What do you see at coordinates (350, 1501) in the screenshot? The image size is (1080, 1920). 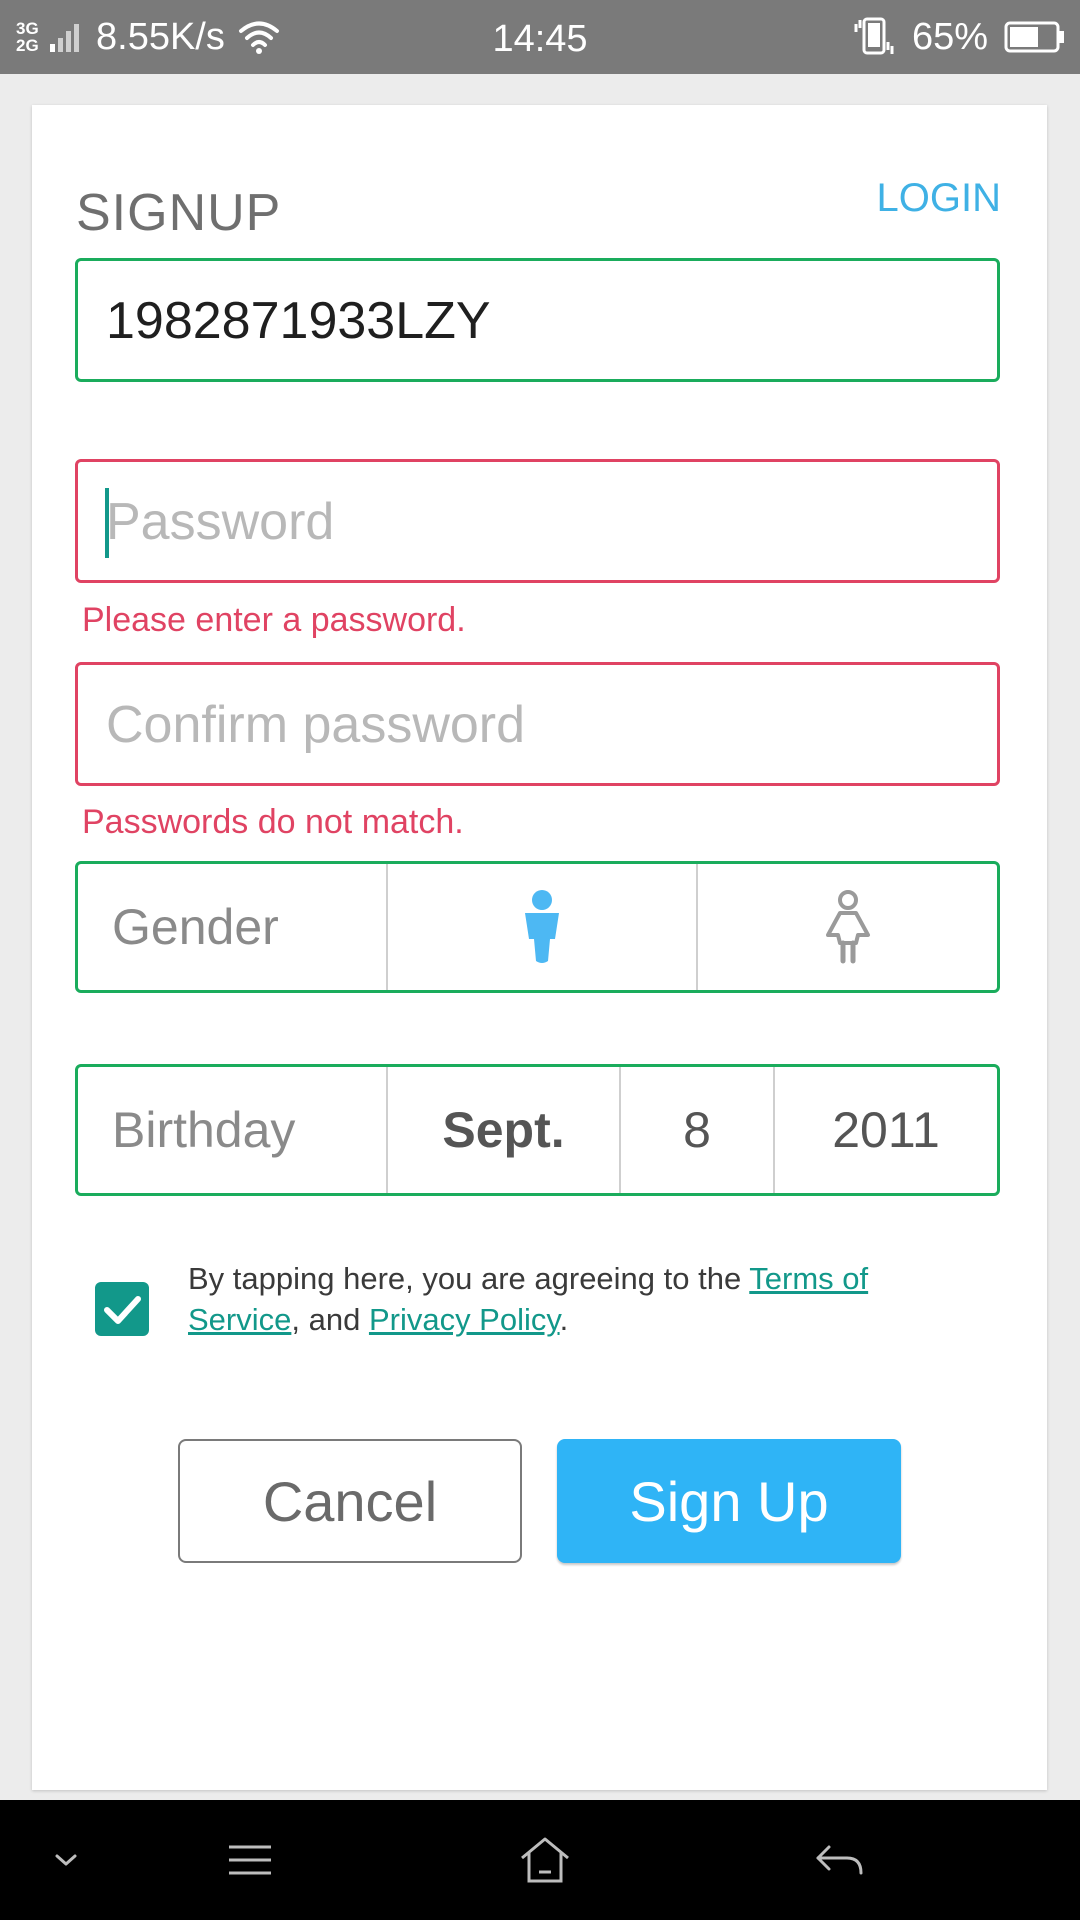 I see `cancel-button: Cancel` at bounding box center [350, 1501].